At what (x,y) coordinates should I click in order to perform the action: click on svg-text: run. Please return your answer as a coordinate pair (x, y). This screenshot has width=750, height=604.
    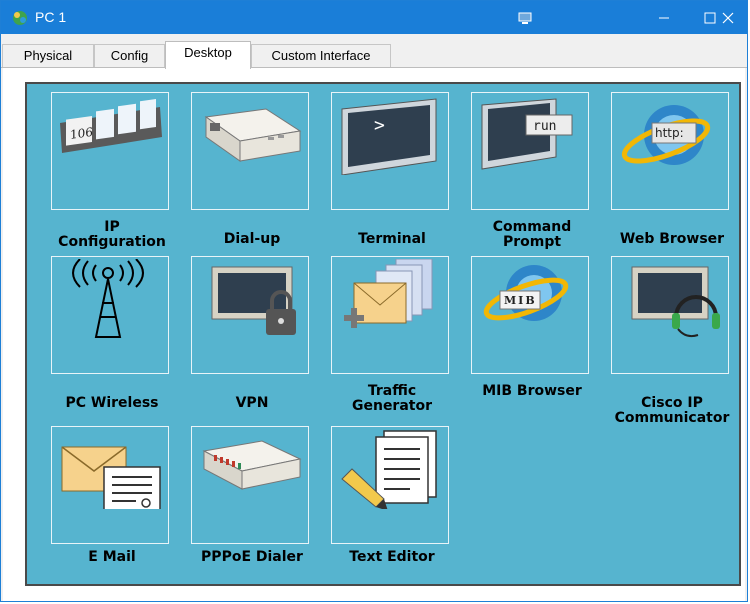
    Looking at the image, I should click on (544, 126).